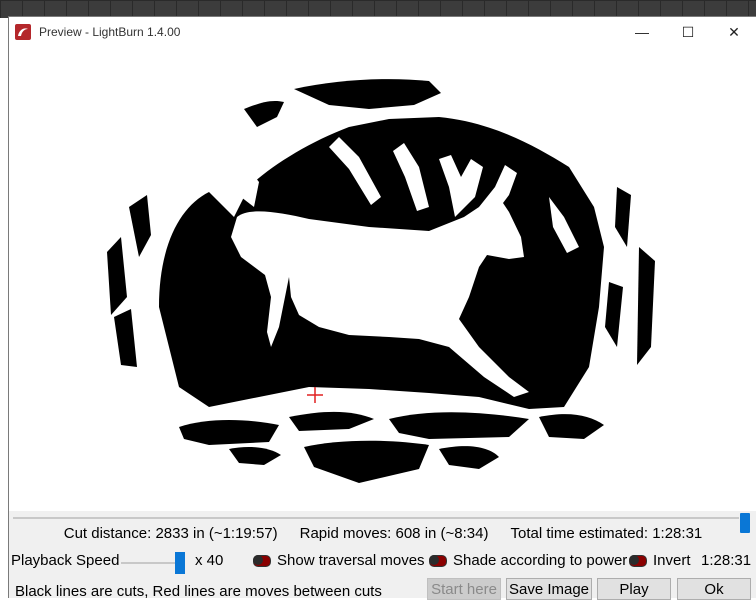  What do you see at coordinates (110, 32) in the screenshot?
I see `window-title: Preview - LightBurn 1.4.00` at bounding box center [110, 32].